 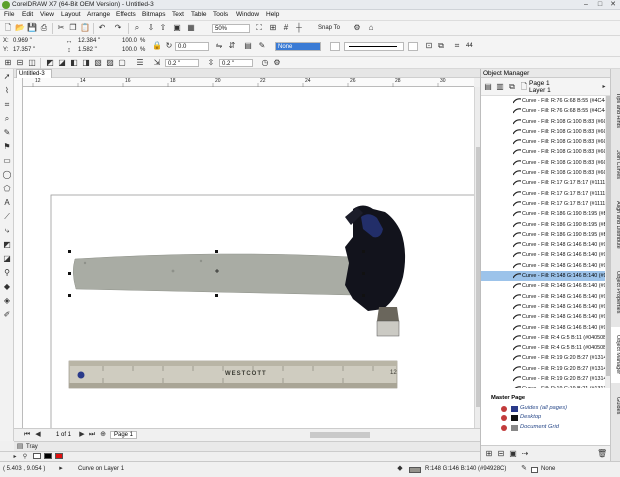 What do you see at coordinates (615, 225) in the screenshot?
I see `docker-tab-align: Align and Distribute` at bounding box center [615, 225].